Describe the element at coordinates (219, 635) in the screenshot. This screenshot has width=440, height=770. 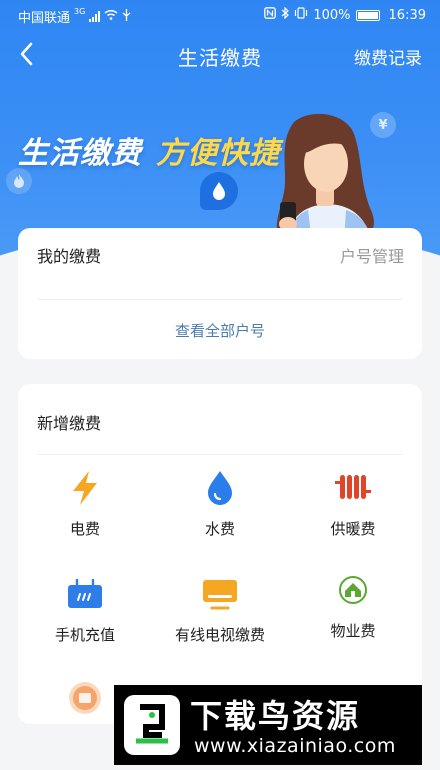
I see `cable-tv-label: 有线电视缴费` at that location.